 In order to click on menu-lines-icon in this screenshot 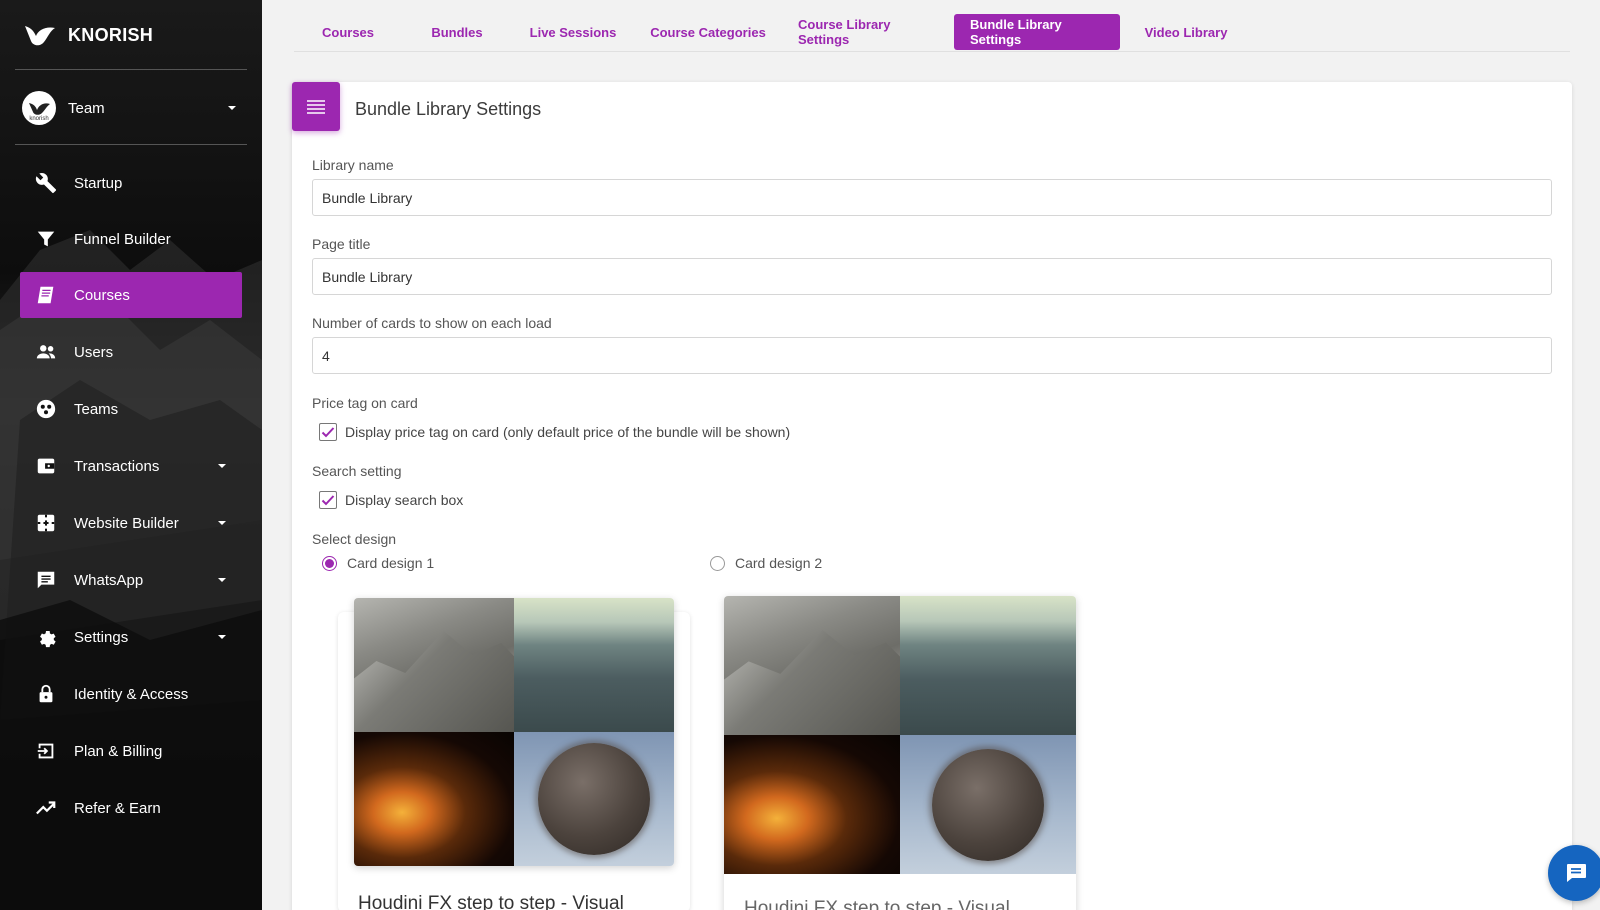, I will do `click(316, 106)`.